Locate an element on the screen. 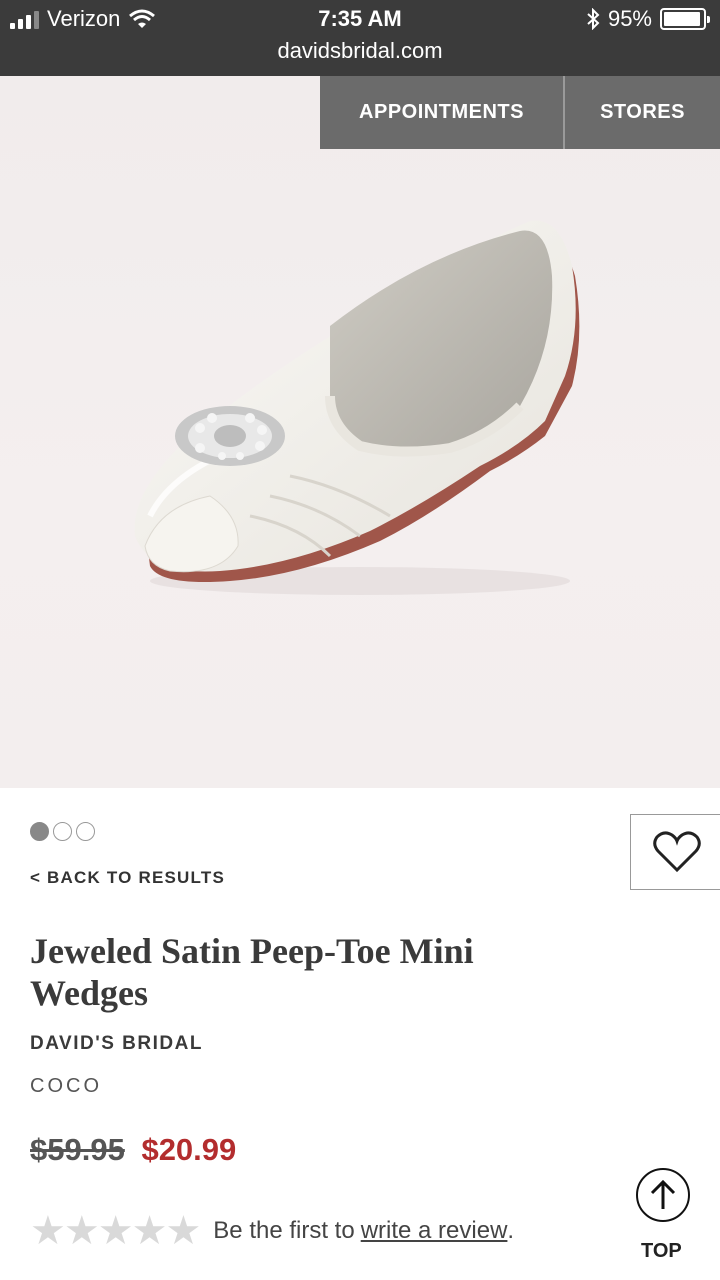  write-review-link: write a review is located at coordinates (434, 1231).